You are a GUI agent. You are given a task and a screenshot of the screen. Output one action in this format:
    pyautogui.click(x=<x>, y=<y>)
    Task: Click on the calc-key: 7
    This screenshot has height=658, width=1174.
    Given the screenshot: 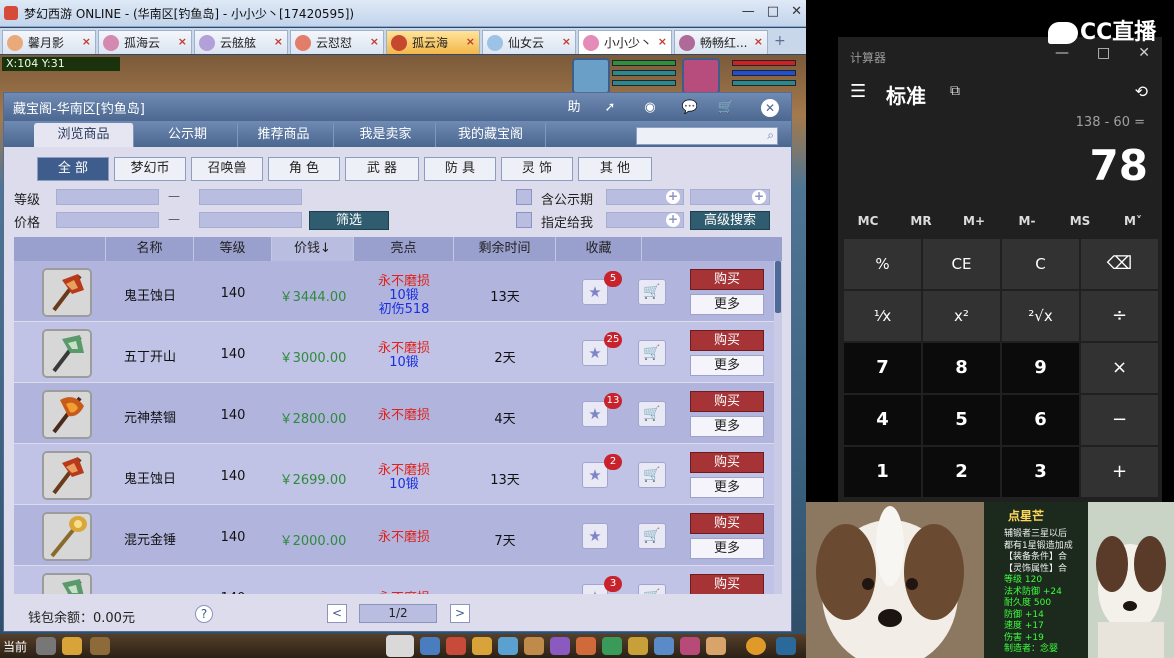 What is the action you would take?
    pyautogui.click(x=882, y=368)
    